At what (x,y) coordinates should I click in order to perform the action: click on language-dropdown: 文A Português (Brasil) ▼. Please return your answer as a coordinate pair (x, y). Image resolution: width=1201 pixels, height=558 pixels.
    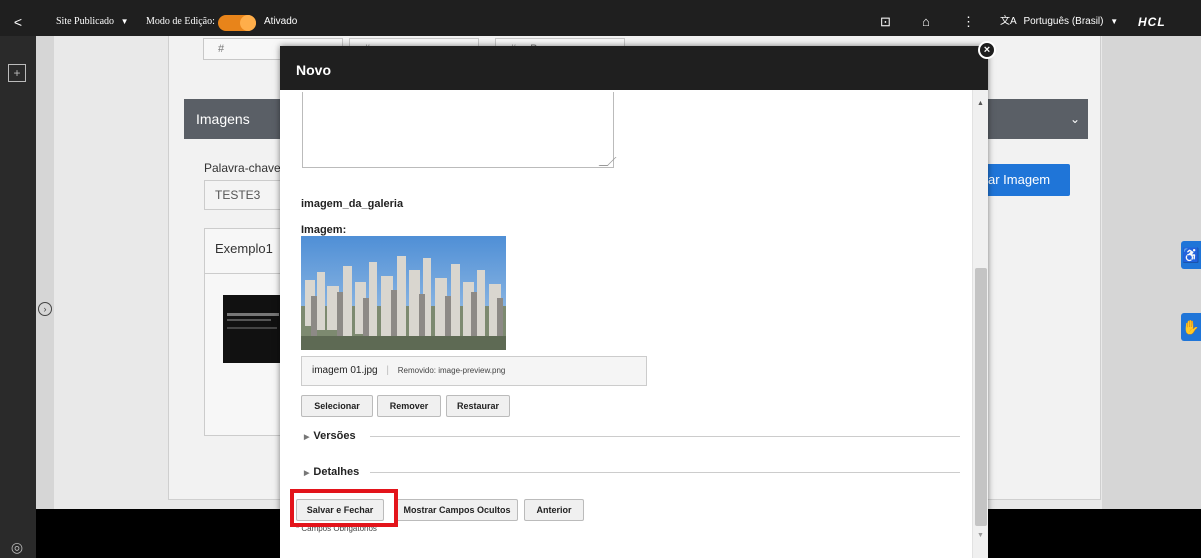
    Looking at the image, I should click on (1059, 22).